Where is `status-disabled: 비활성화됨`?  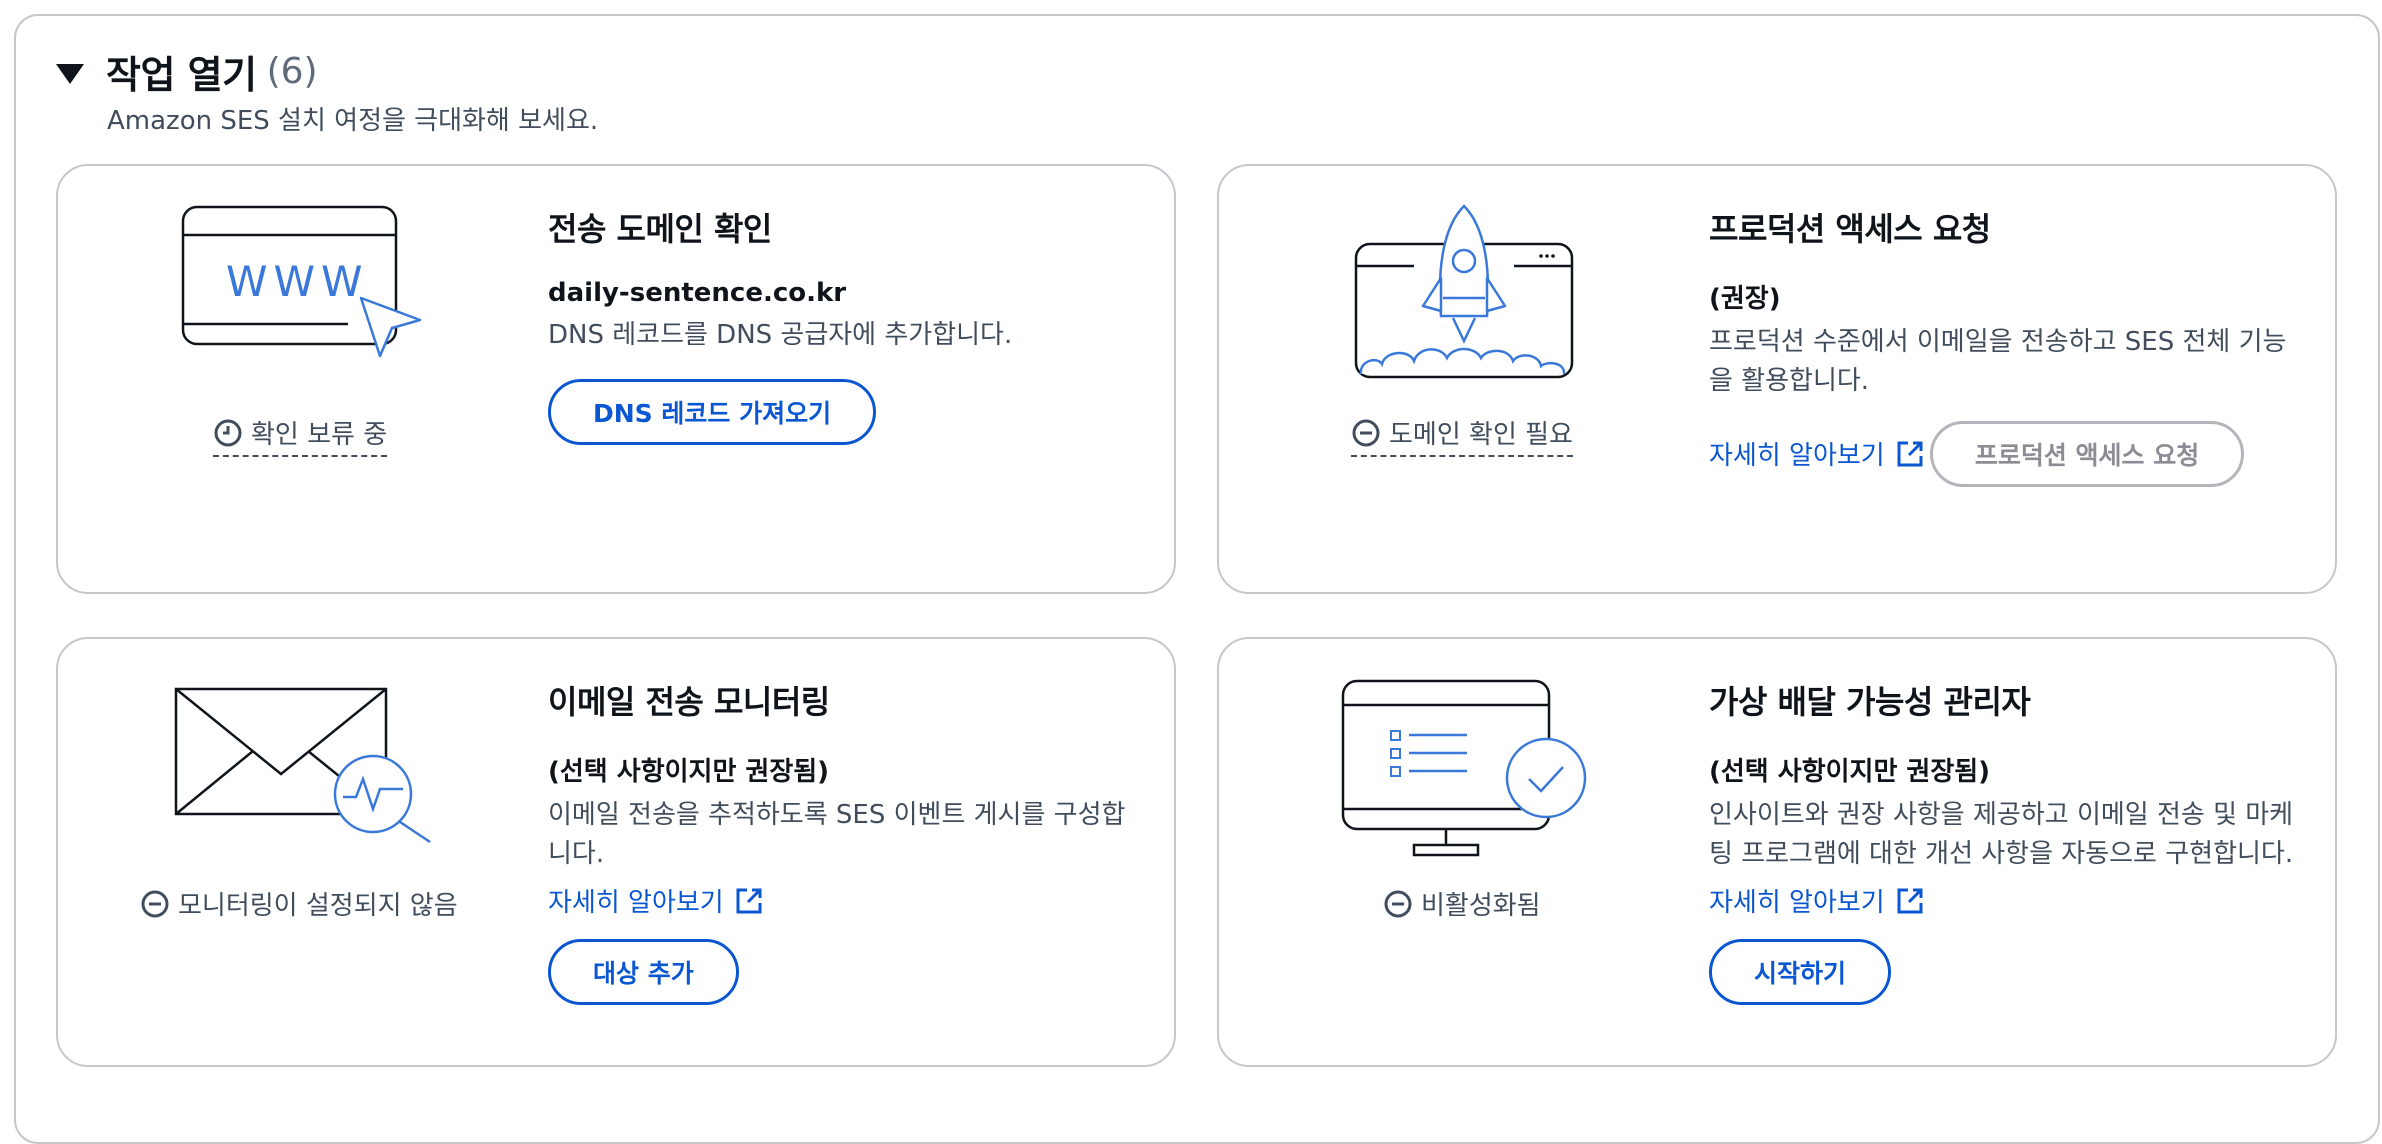
status-disabled: 비활성화됨 is located at coordinates (1462, 903).